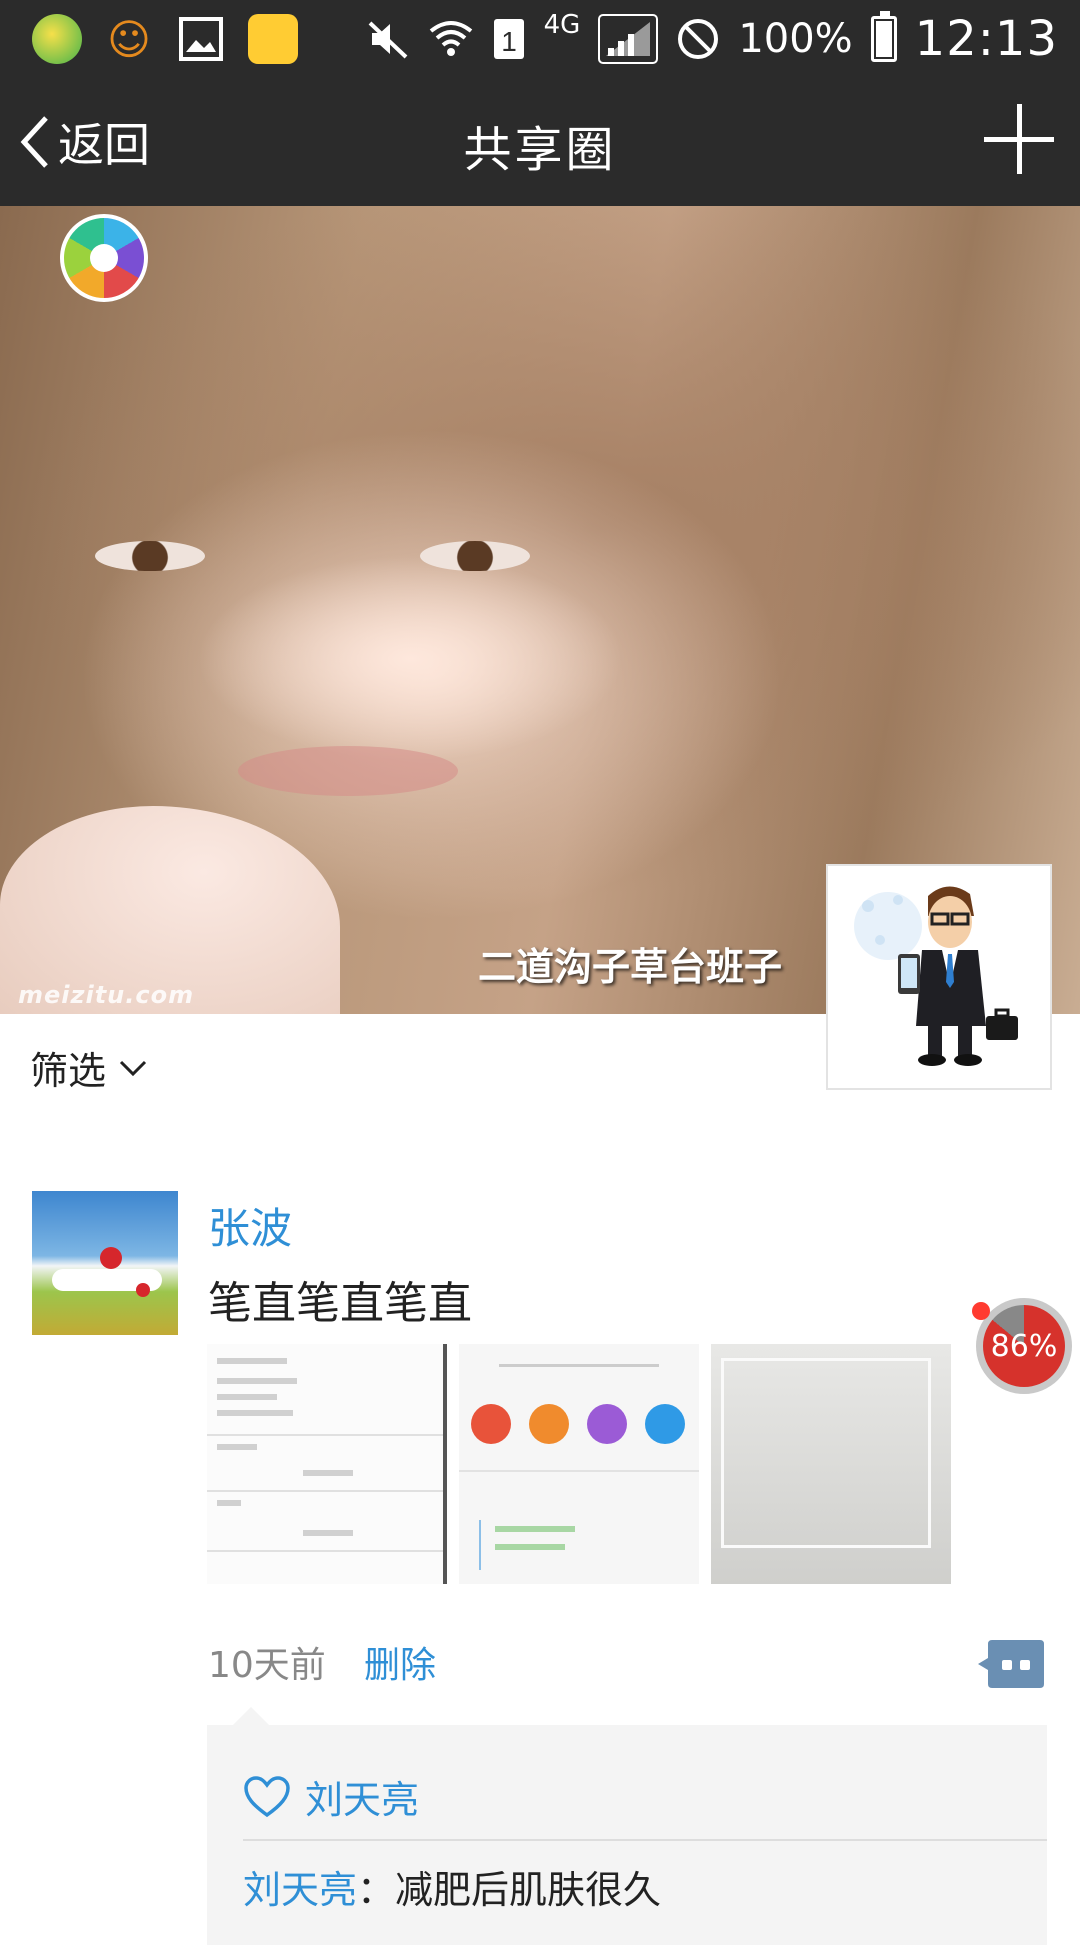 The width and height of the screenshot is (1080, 1945). I want to click on chevron-down-icon, so click(133, 1068).